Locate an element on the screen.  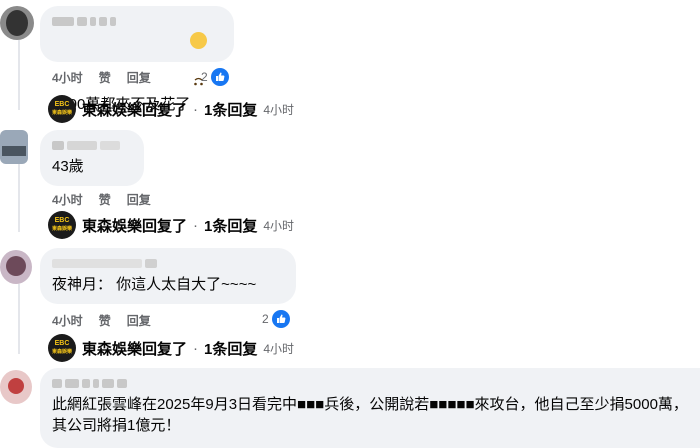
comment-bubble: 43歲 is located at coordinates (92, 158).